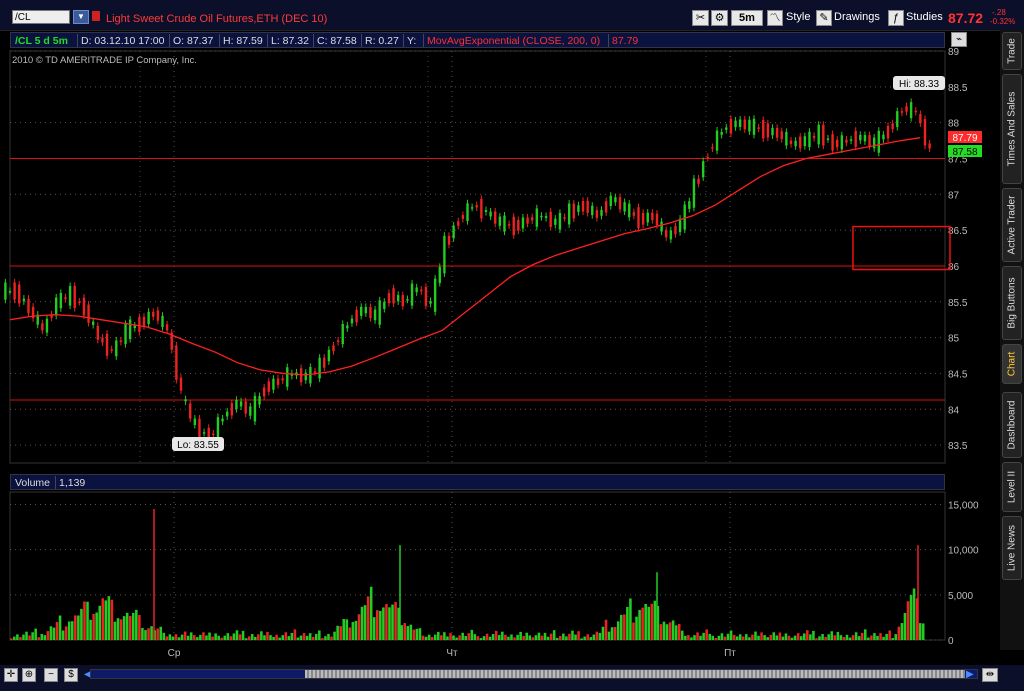 The image size is (1024, 691). Describe the element at coordinates (243, 41) in the screenshot. I see `bar-high: H: 87.59` at that location.